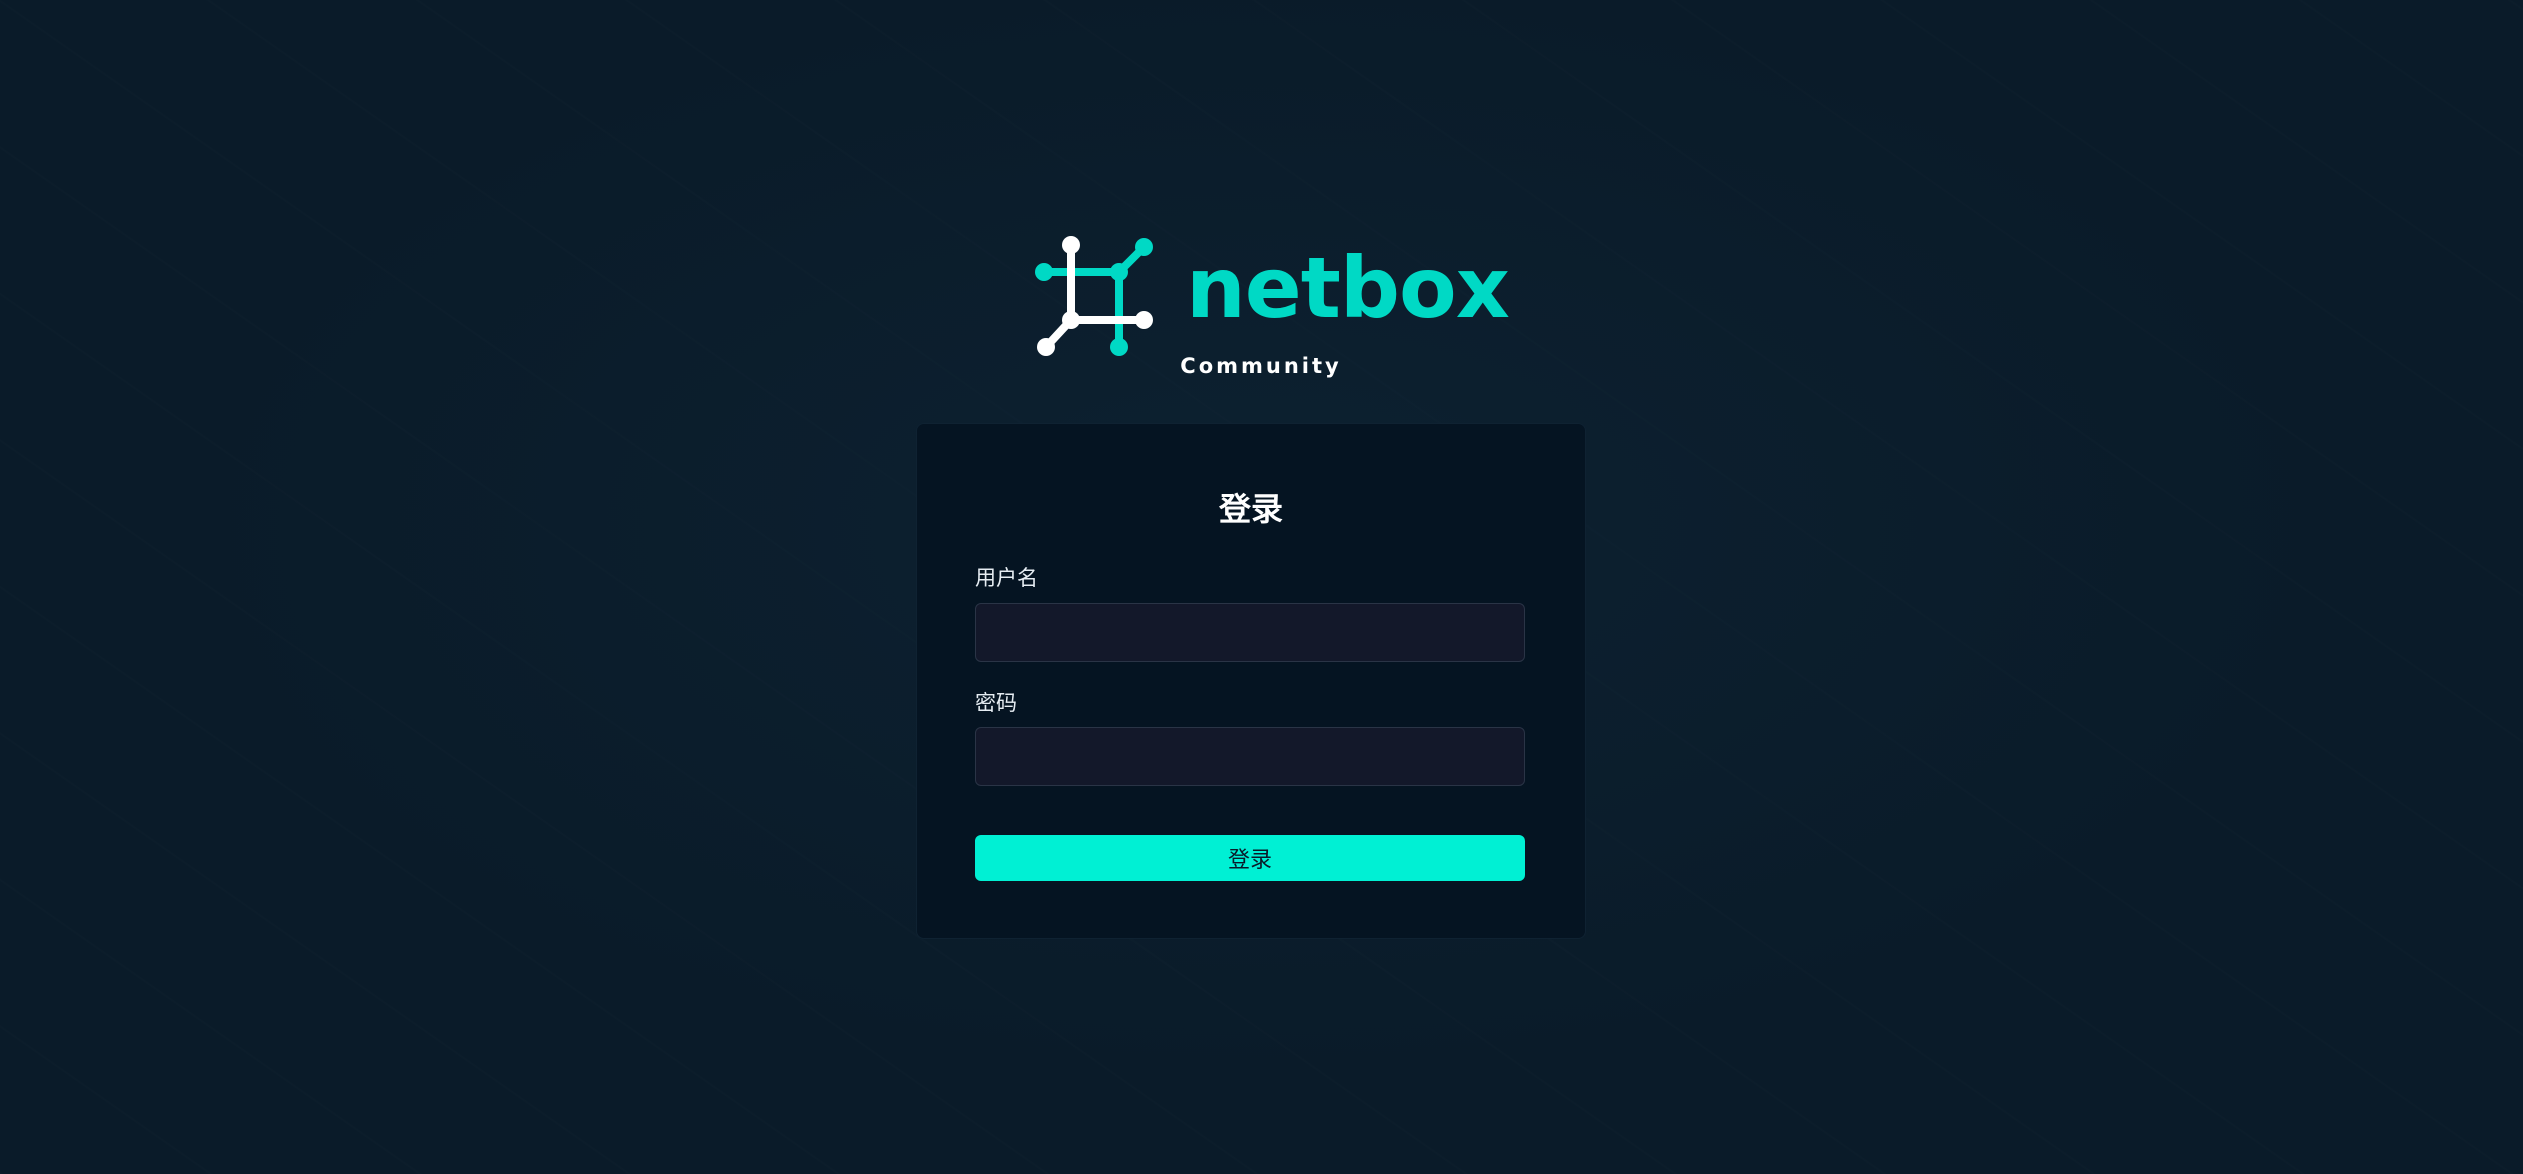  What do you see at coordinates (1261, 366) in the screenshot?
I see `edition-label: Community` at bounding box center [1261, 366].